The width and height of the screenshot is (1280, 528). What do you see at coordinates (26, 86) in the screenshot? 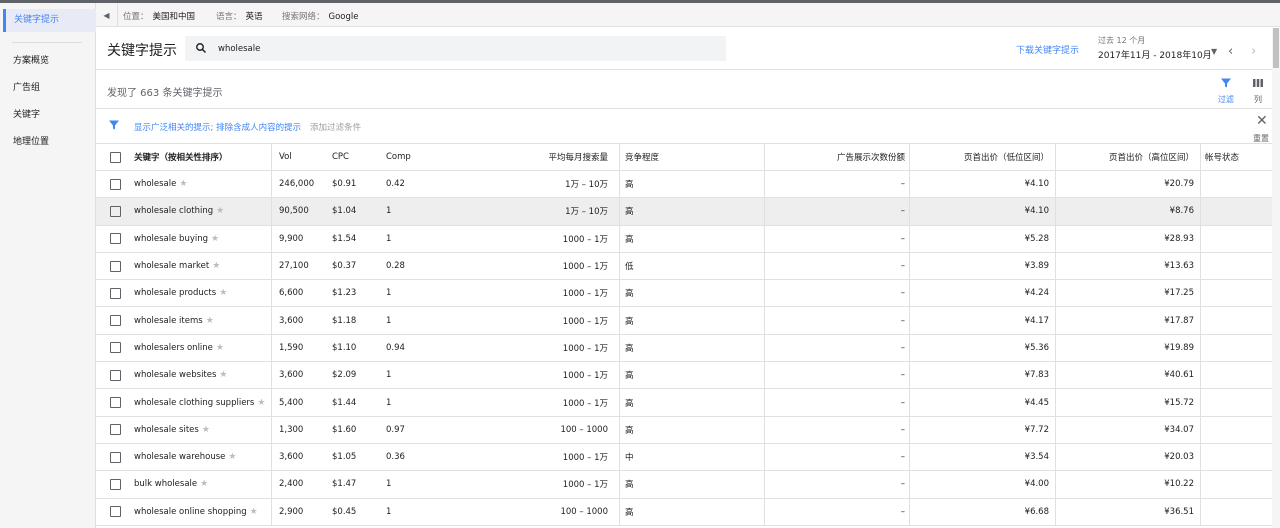
I see `nav-item-ad-groups: 广告组` at bounding box center [26, 86].